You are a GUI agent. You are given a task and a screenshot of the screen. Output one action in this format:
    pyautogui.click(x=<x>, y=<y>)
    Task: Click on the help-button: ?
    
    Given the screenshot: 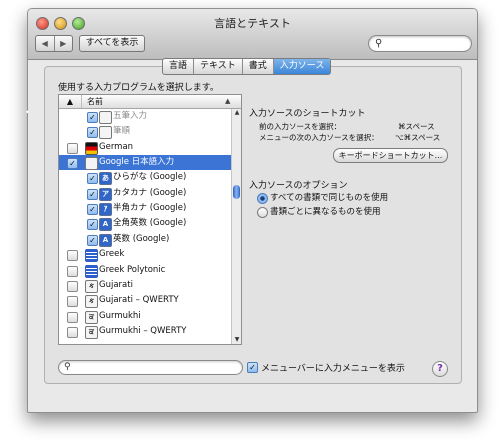 What is the action you would take?
    pyautogui.click(x=440, y=369)
    